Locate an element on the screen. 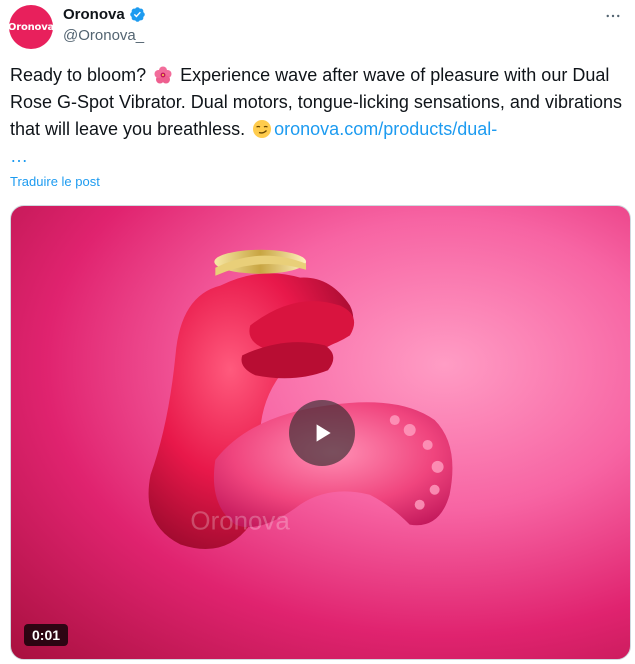  author-name-row: Oronova is located at coordinates (104, 14).